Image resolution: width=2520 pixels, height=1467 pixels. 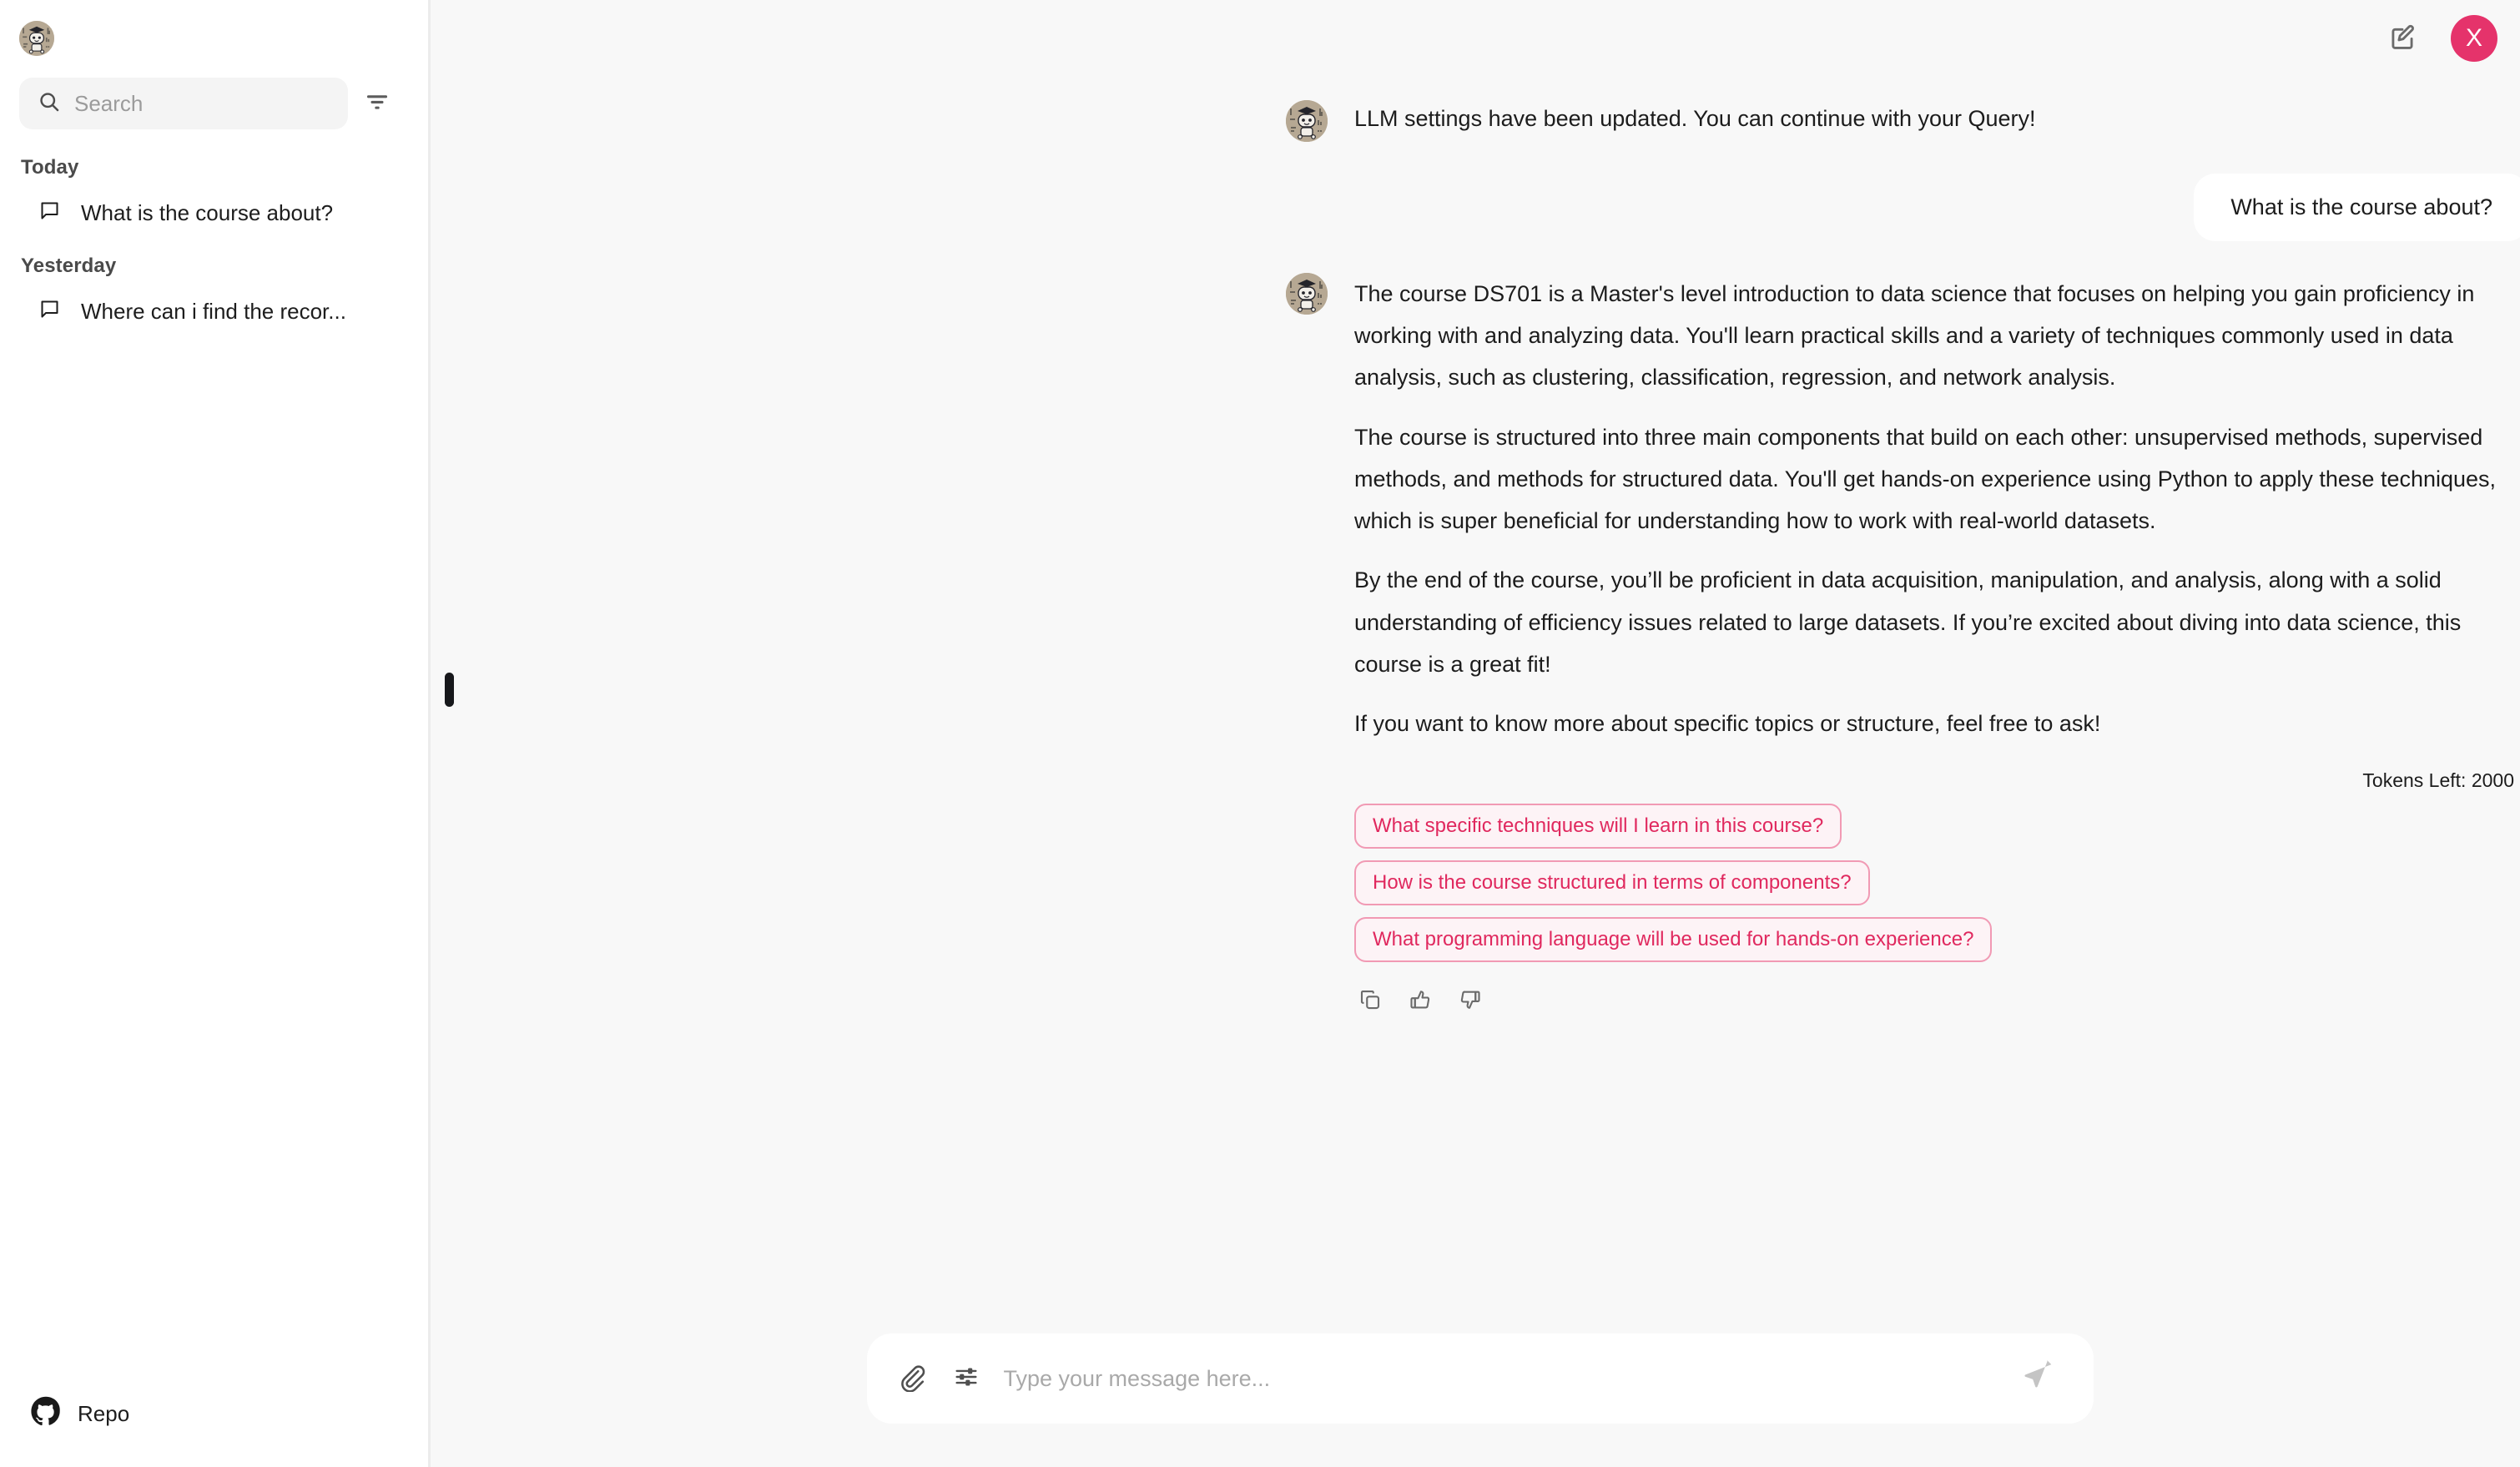 I want to click on filter-icon, so click(x=377, y=103).